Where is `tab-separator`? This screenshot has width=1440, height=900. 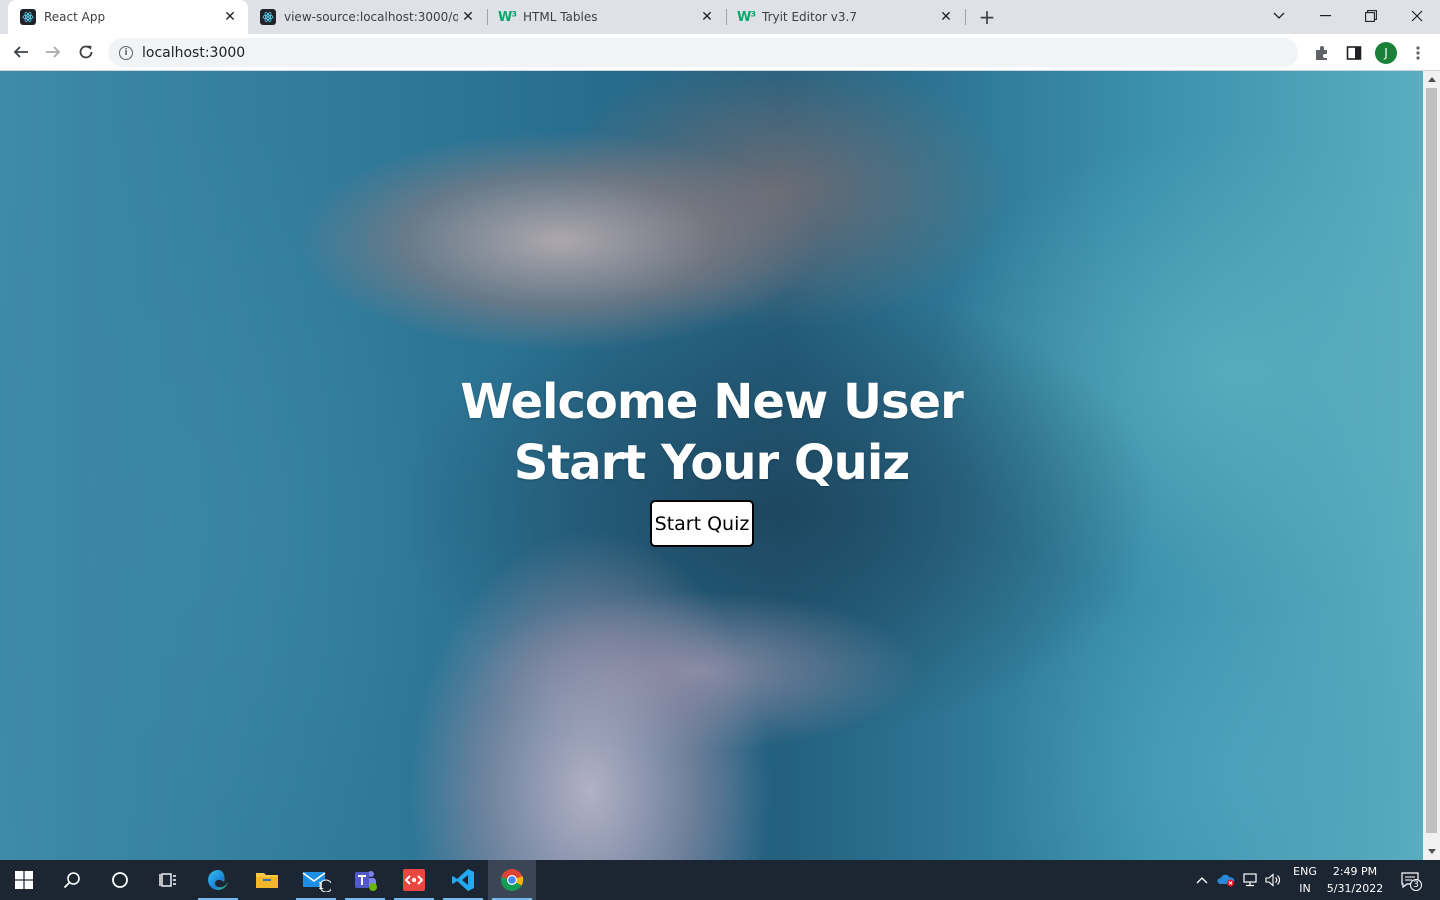
tab-separator is located at coordinates (965, 17).